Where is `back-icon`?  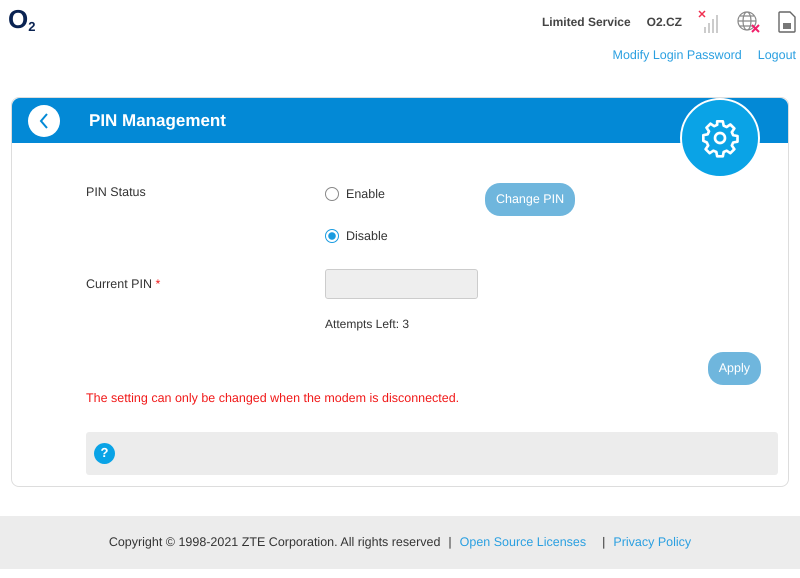 back-icon is located at coordinates (44, 120).